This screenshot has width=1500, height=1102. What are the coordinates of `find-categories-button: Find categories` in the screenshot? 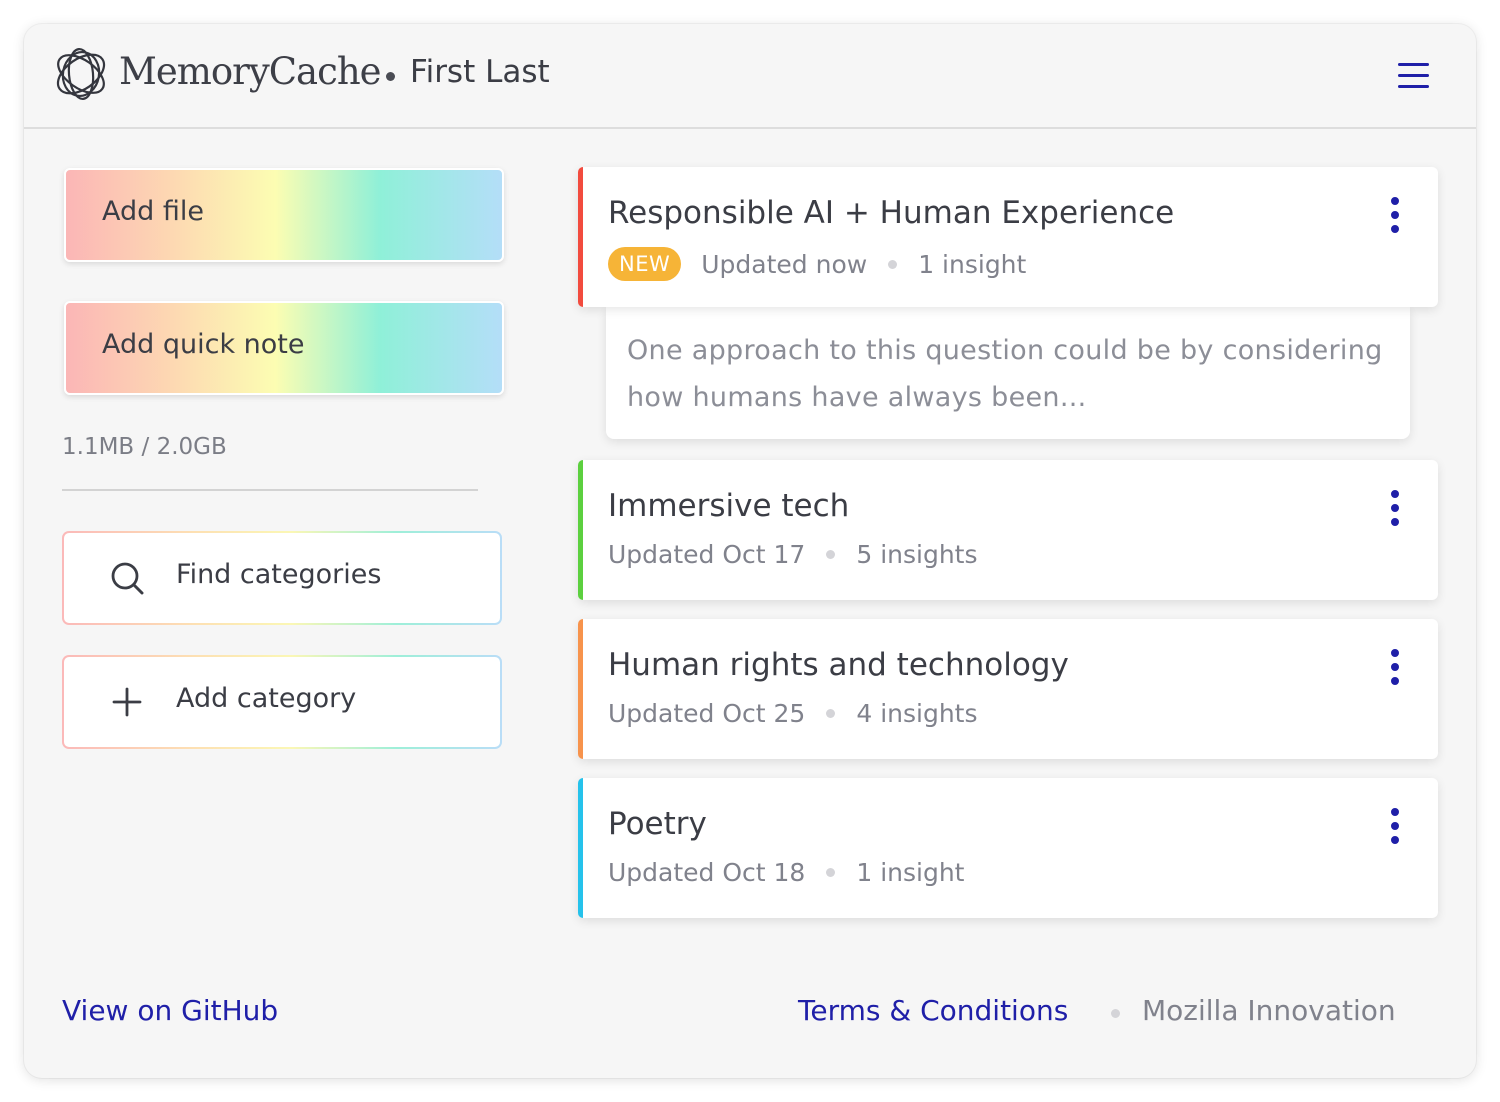 It's located at (282, 578).